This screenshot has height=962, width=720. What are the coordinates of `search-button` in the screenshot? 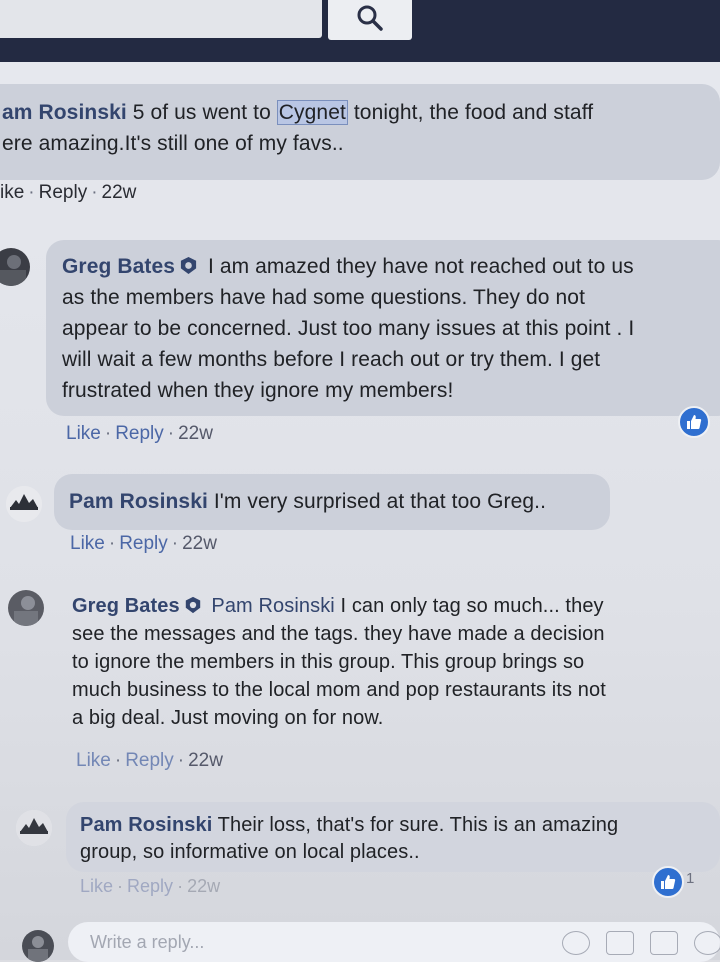 It's located at (370, 20).